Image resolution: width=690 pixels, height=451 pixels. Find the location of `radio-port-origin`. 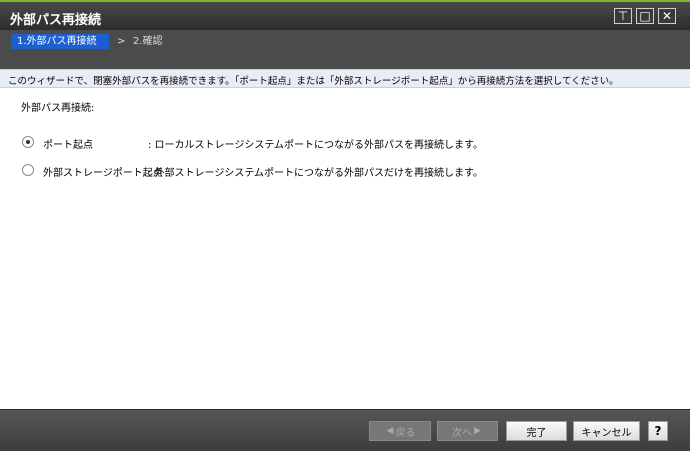

radio-port-origin is located at coordinates (28, 142).